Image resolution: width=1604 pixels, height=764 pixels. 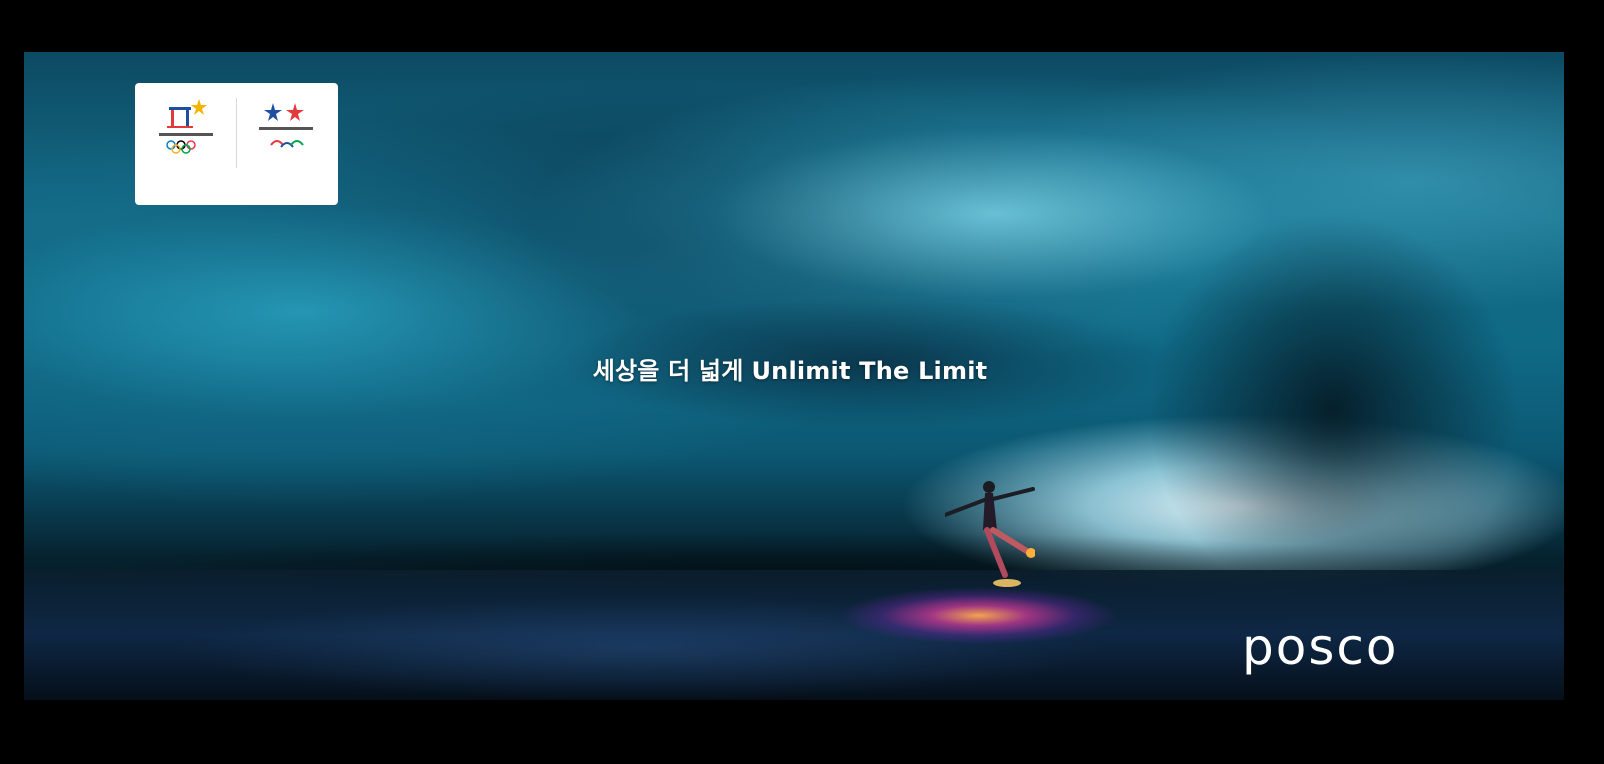 I want to click on pyeongchang-logo-card, so click(x=236, y=144).